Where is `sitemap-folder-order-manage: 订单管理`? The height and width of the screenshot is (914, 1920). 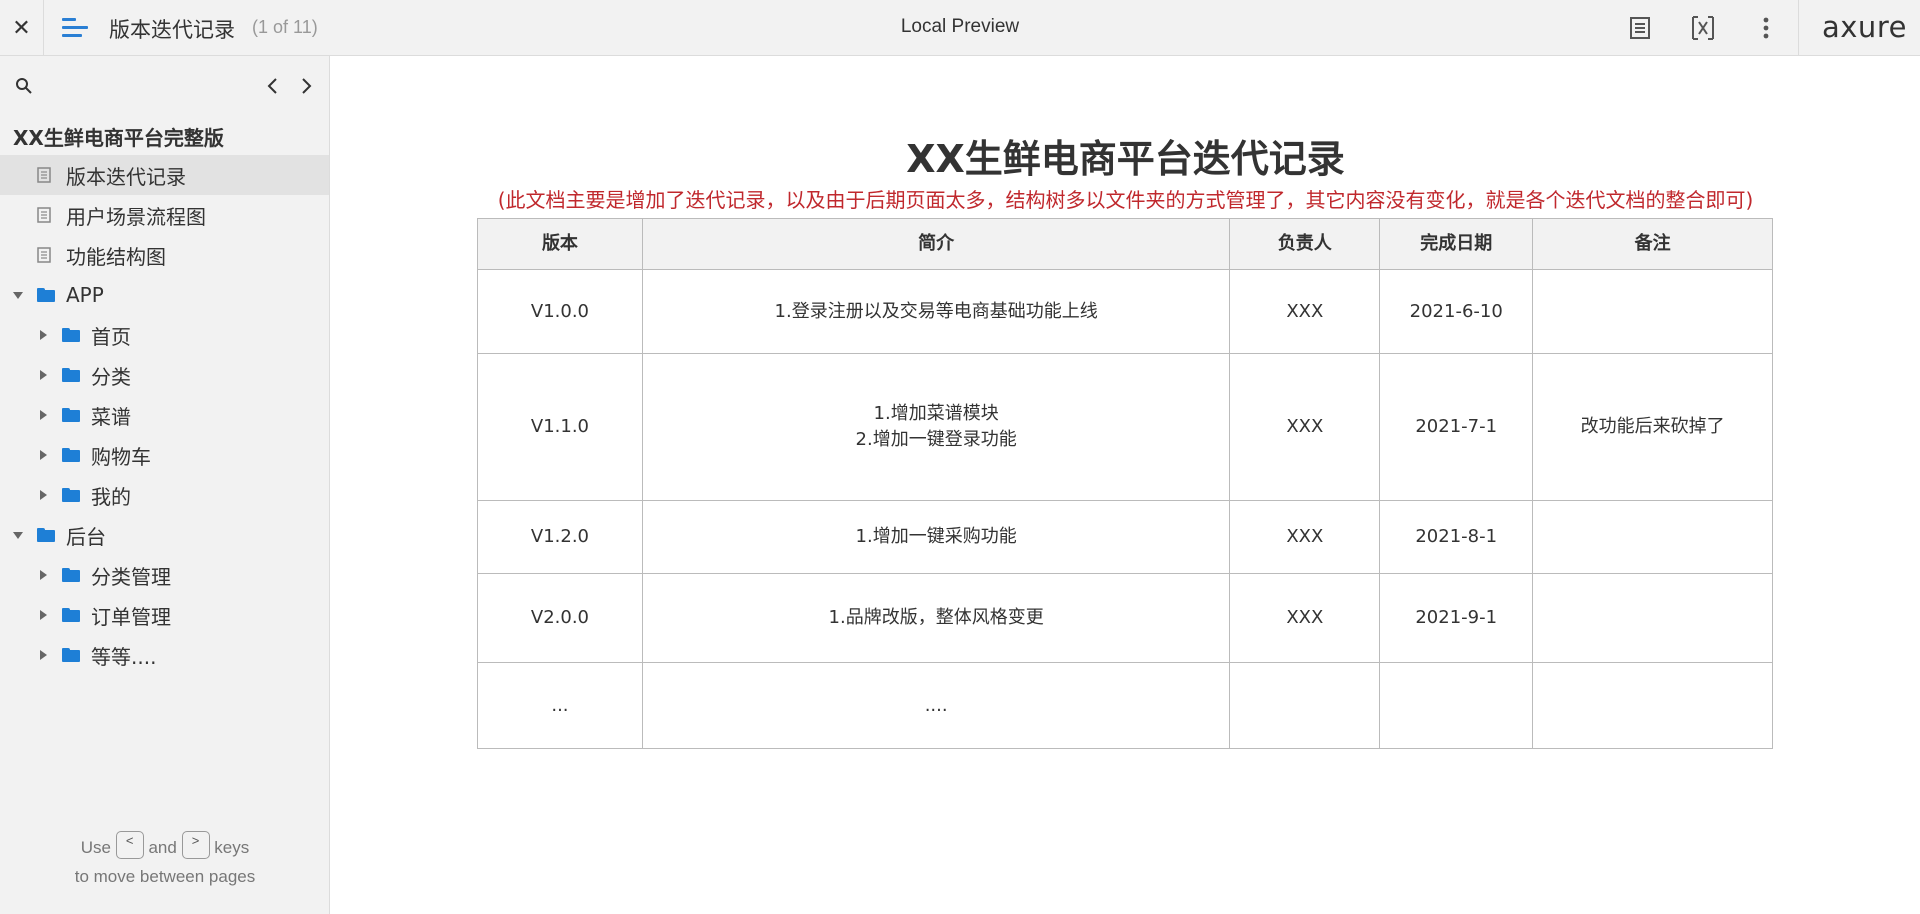 sitemap-folder-order-manage: 订单管理 is located at coordinates (164, 615).